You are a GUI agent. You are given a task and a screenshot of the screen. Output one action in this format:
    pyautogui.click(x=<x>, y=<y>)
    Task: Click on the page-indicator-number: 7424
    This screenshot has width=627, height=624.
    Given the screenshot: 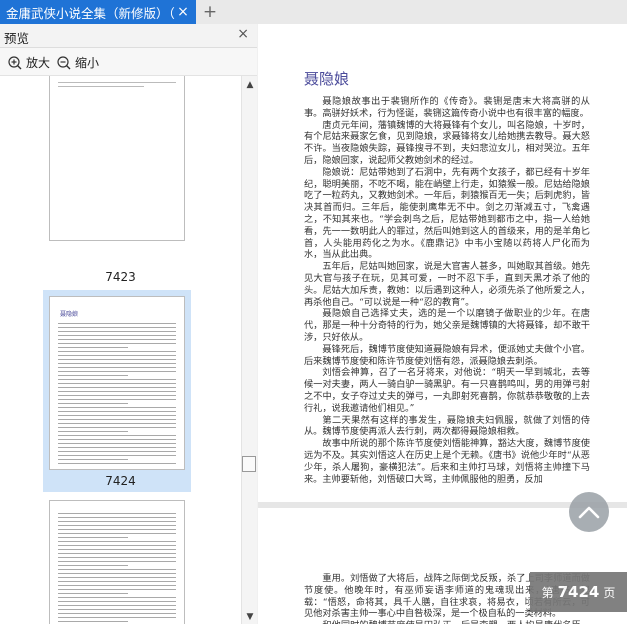 What is the action you would take?
    pyautogui.click(x=578, y=592)
    